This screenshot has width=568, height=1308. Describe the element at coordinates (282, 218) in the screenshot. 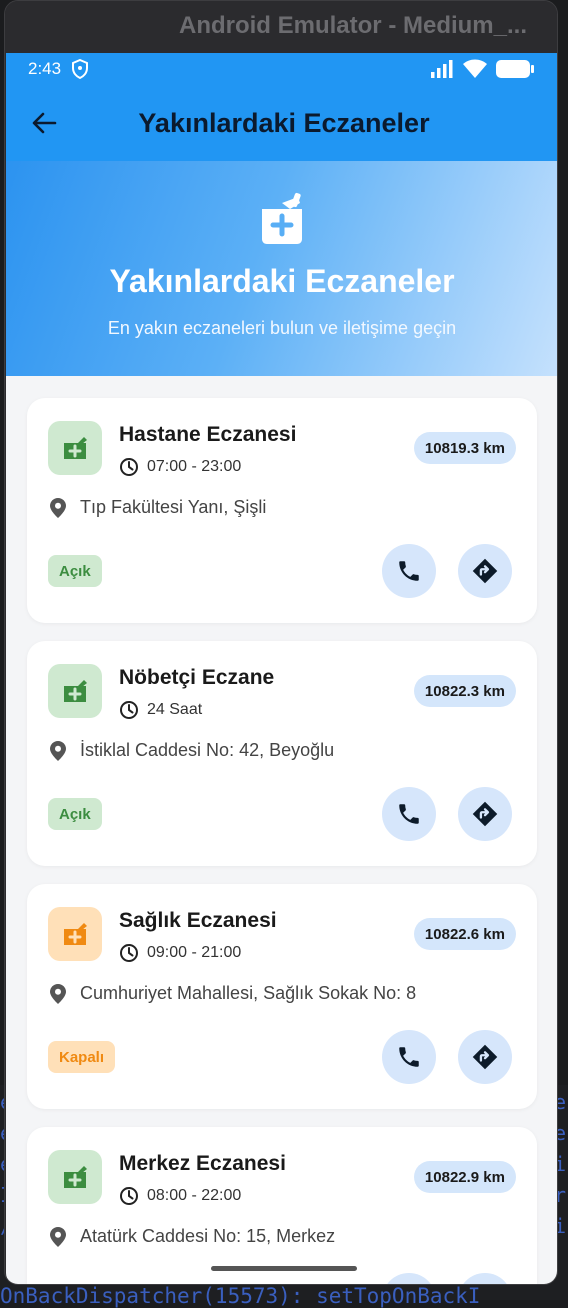

I see `pharmacy-icon` at that location.